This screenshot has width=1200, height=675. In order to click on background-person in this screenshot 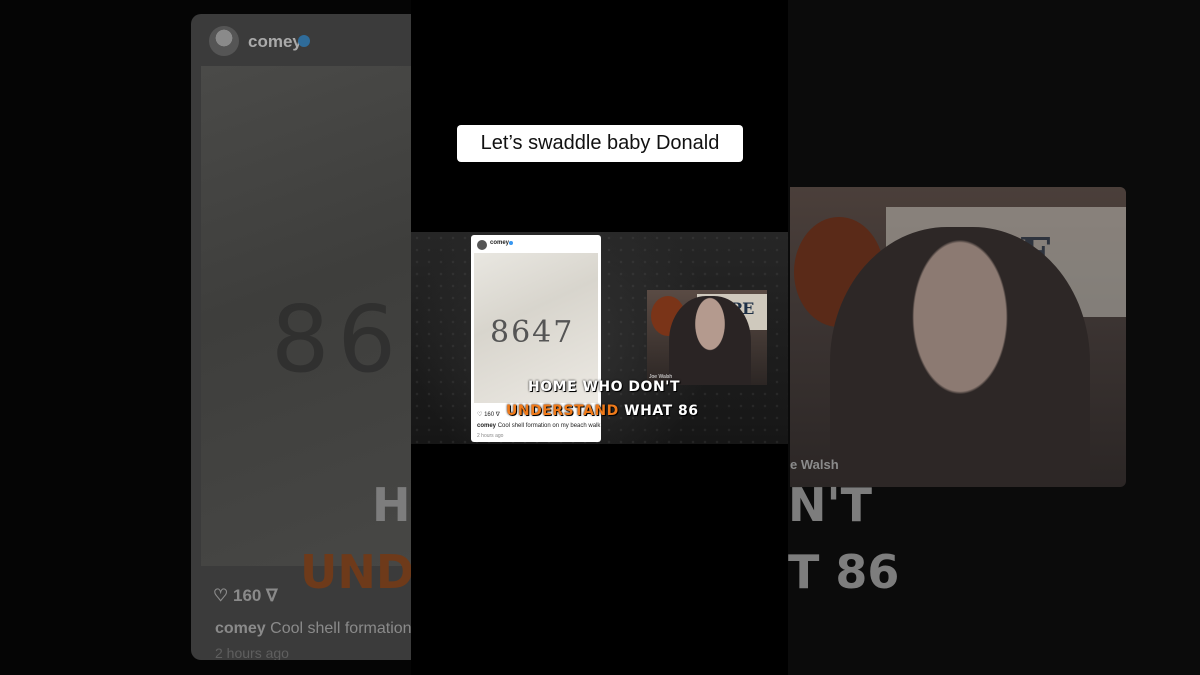, I will do `click(960, 357)`.